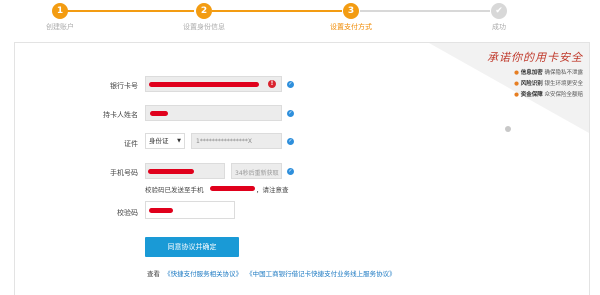 This screenshot has height=295, width=600. I want to click on get-code-button: 34秒后重新获取, so click(256, 171).